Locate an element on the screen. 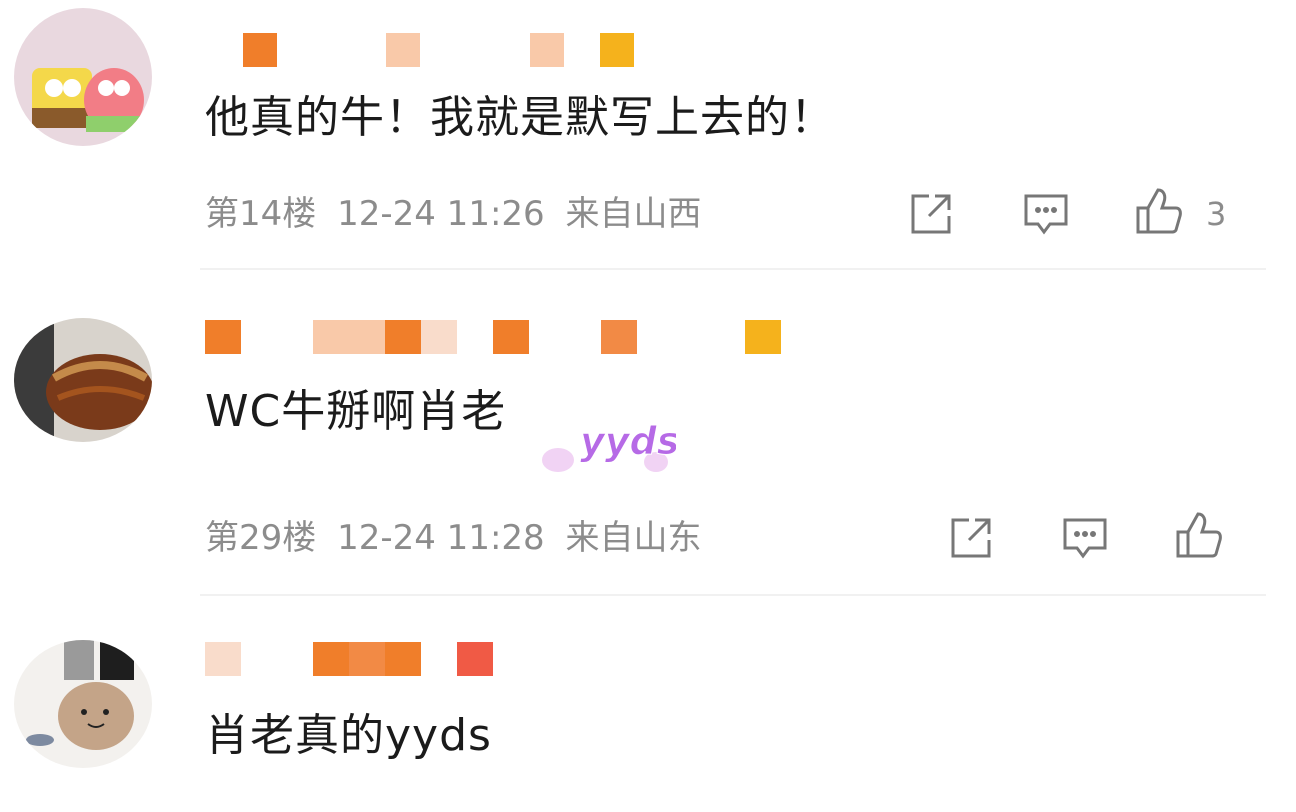  avatar is located at coordinates (83, 704).